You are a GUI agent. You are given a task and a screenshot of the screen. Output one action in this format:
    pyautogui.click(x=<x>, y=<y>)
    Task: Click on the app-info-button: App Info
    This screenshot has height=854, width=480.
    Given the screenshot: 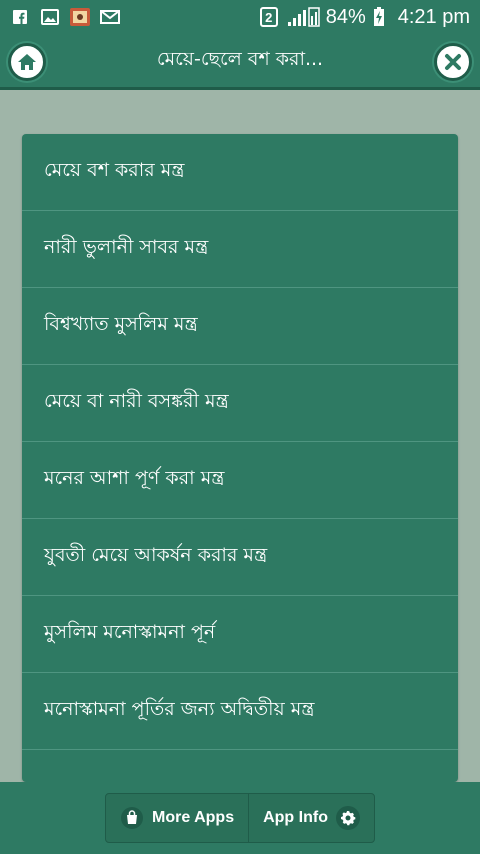 What is the action you would take?
    pyautogui.click(x=311, y=818)
    